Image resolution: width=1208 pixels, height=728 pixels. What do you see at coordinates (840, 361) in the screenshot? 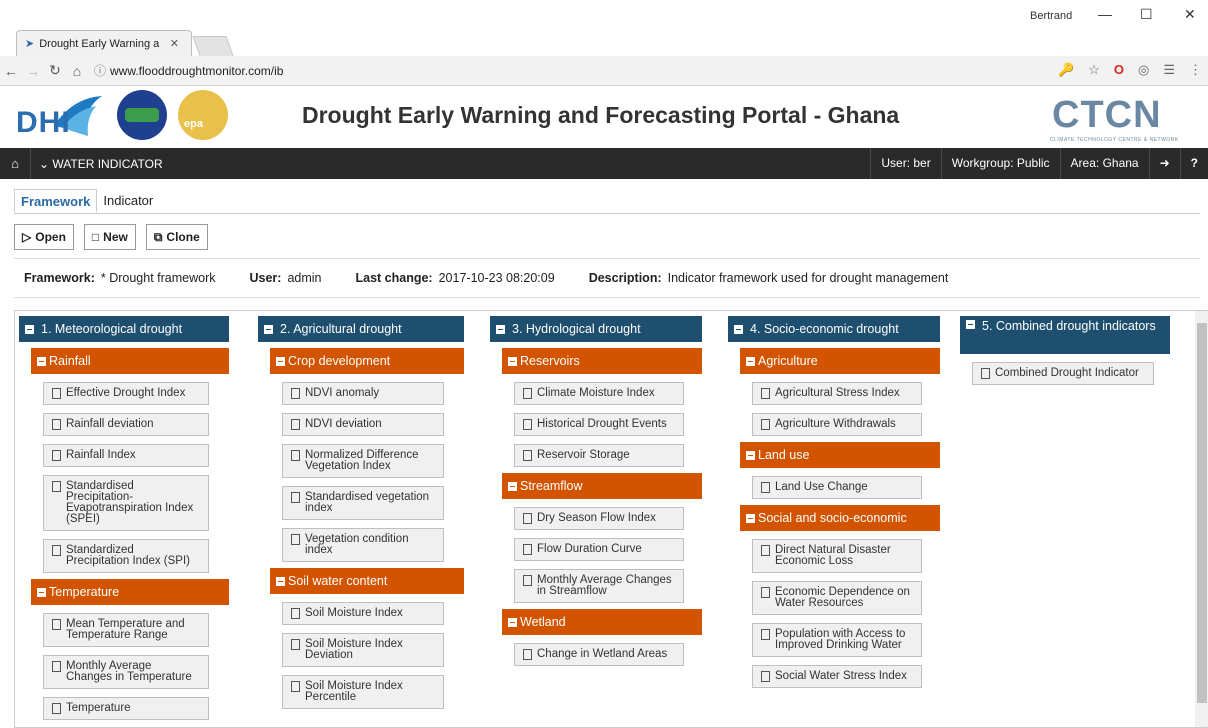
I see `group-header: Agriculture` at bounding box center [840, 361].